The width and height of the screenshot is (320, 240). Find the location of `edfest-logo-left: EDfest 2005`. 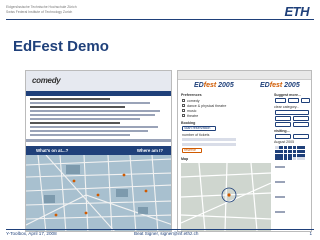

edfest-logo-left: EDfest 2005 is located at coordinates (214, 85).